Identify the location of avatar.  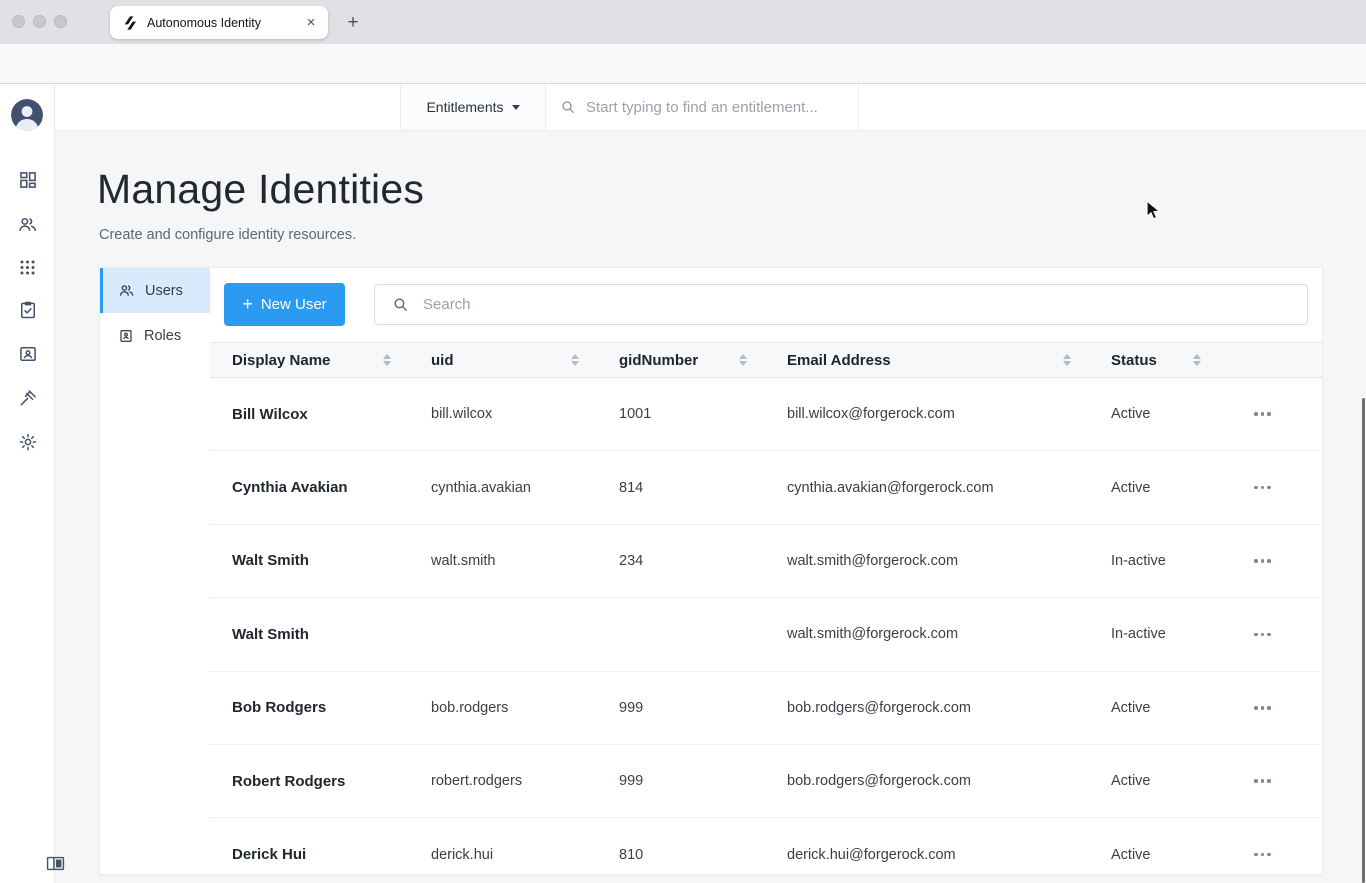
(27, 115).